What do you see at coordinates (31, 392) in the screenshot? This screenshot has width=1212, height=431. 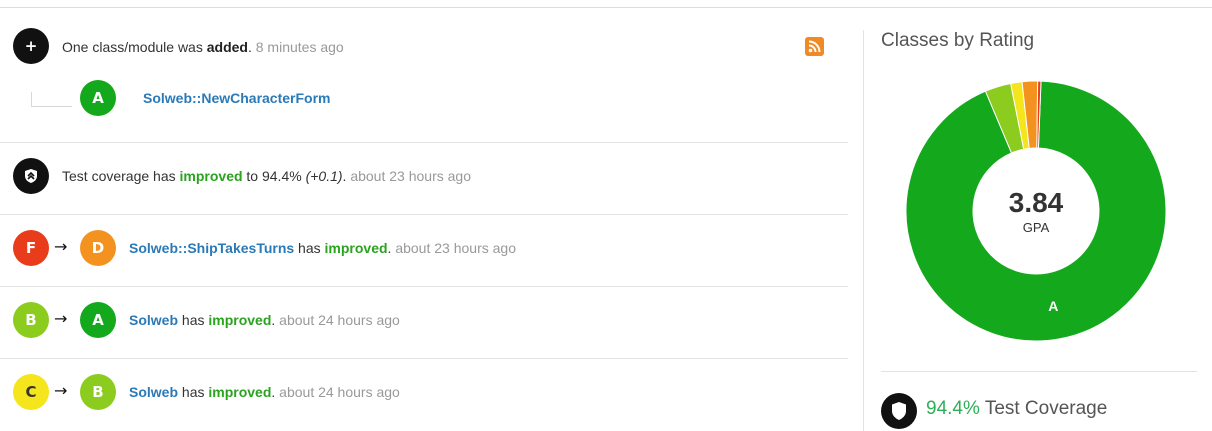 I see `grade-badge-c: C` at bounding box center [31, 392].